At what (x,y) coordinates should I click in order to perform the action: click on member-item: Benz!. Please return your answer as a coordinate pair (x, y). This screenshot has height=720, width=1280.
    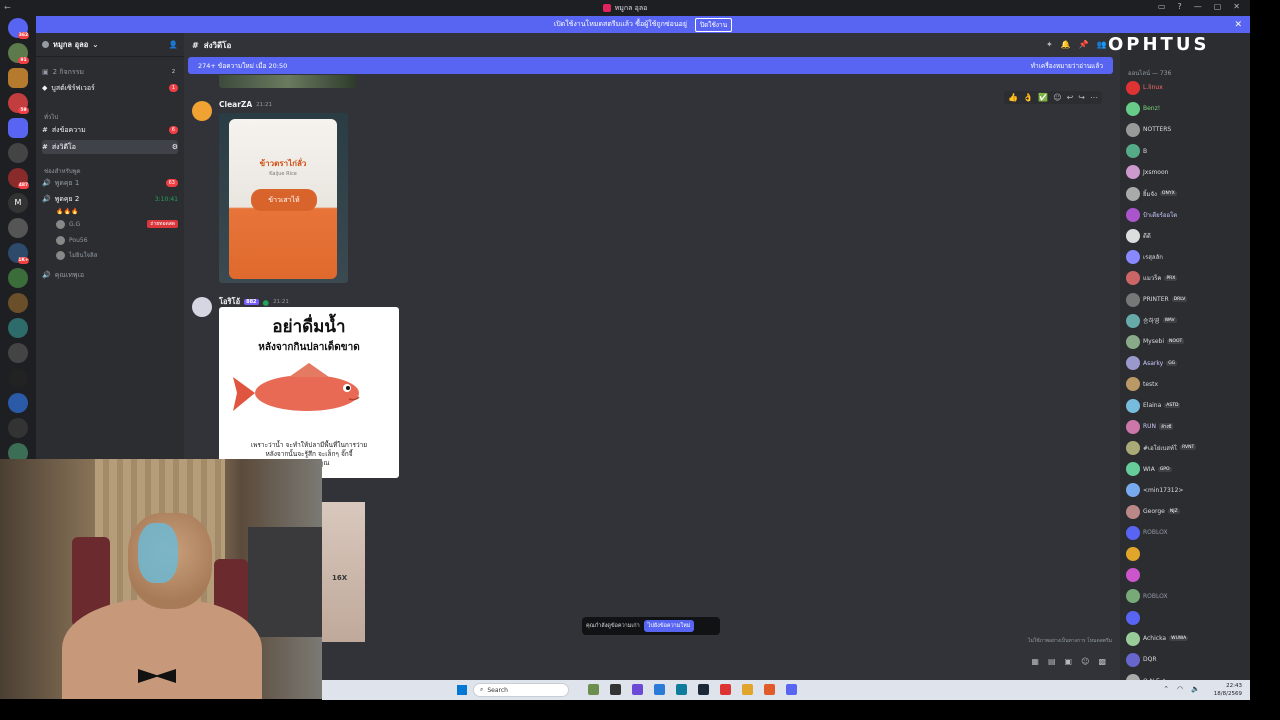
    Looking at the image, I should click on (1187, 108).